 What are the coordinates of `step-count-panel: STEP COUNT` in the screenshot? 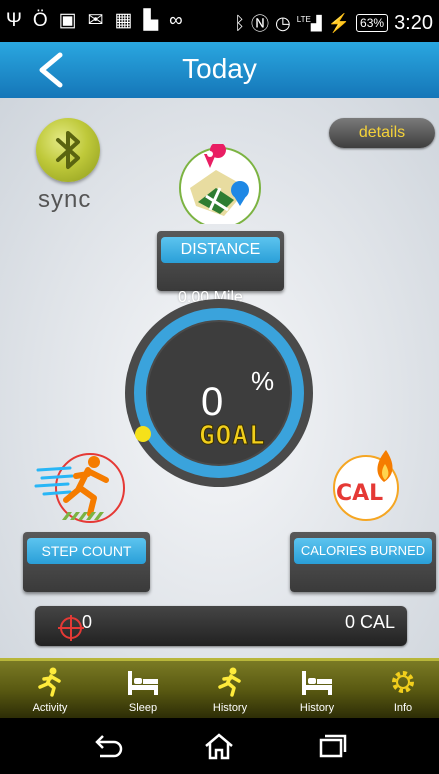 It's located at (86, 562).